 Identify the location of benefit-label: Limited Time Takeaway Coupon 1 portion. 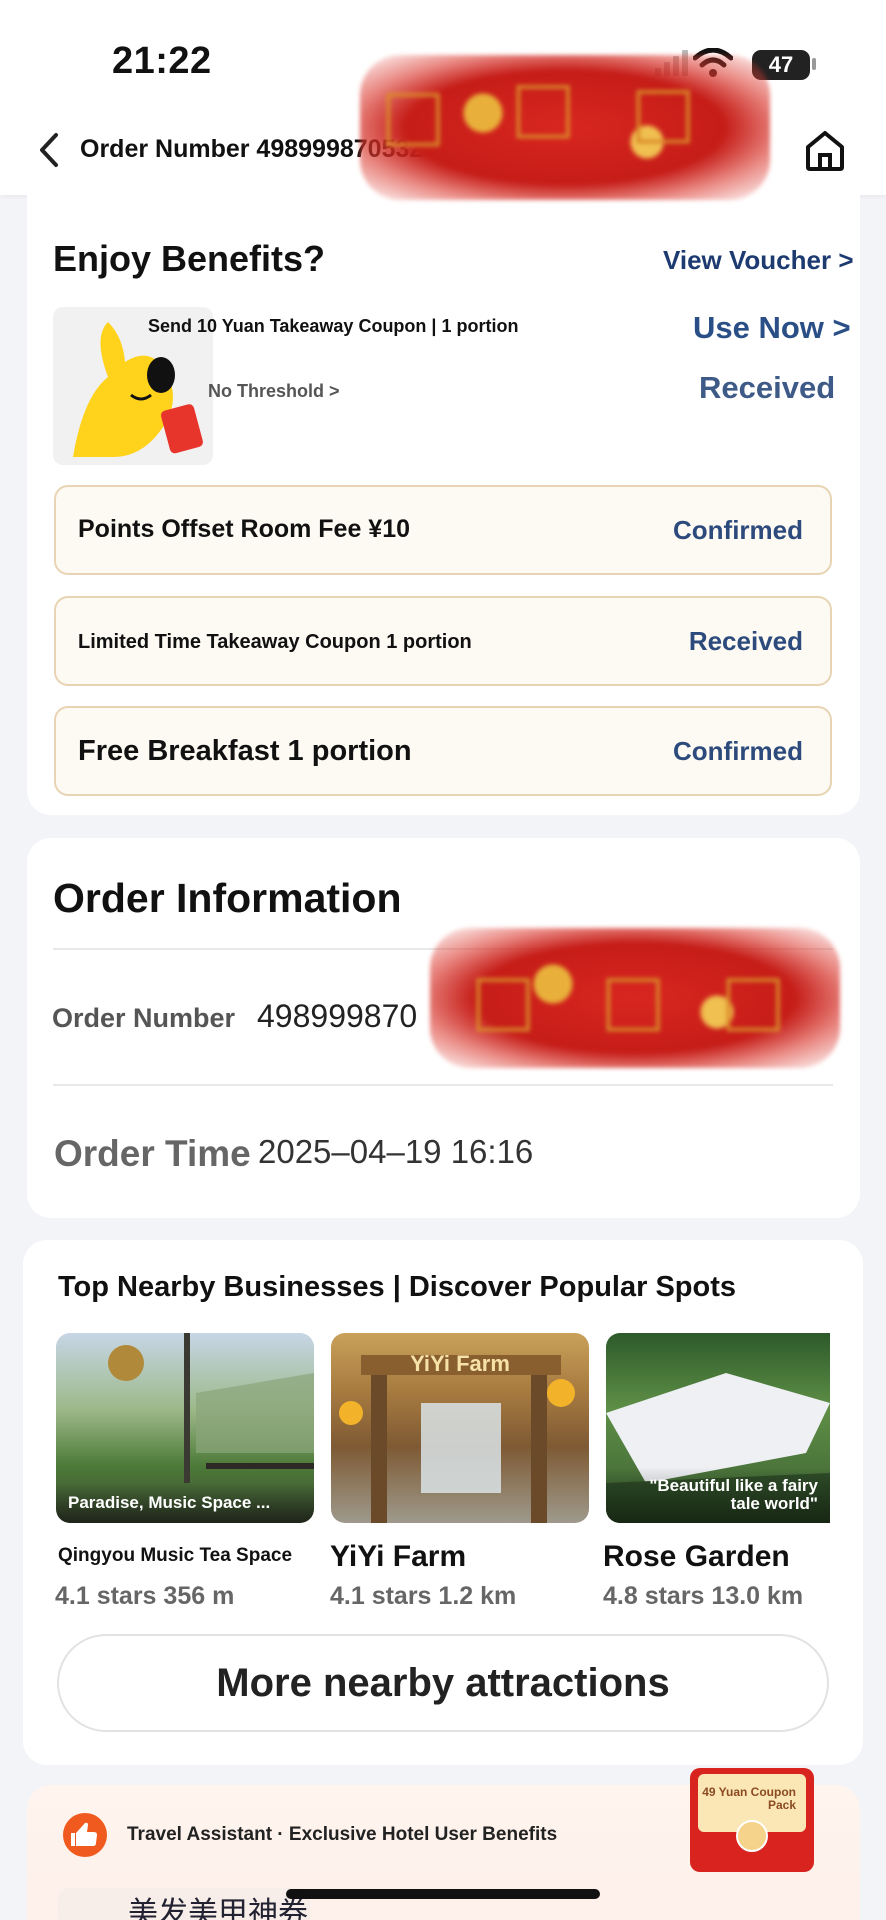
(275, 642).